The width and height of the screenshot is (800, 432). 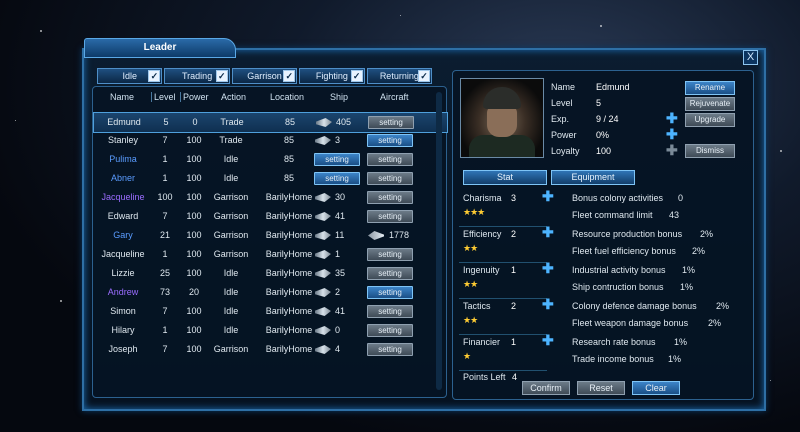 I want to click on leader-name: Edmund, so click(x=613, y=87).